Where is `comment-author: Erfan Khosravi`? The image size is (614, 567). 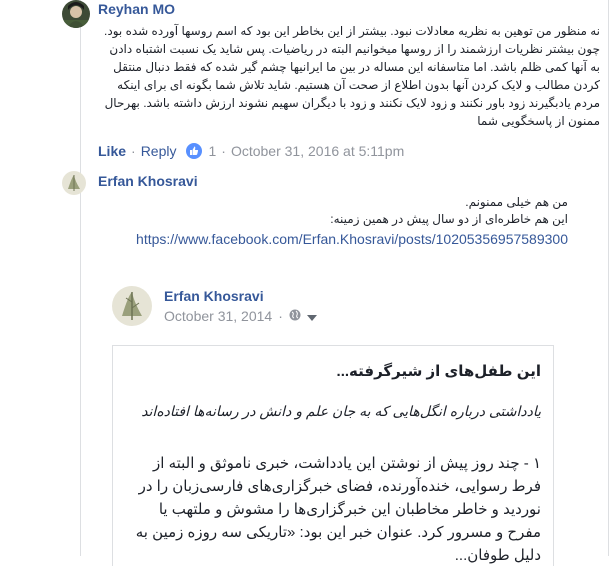 comment-author: Erfan Khosravi is located at coordinates (148, 181).